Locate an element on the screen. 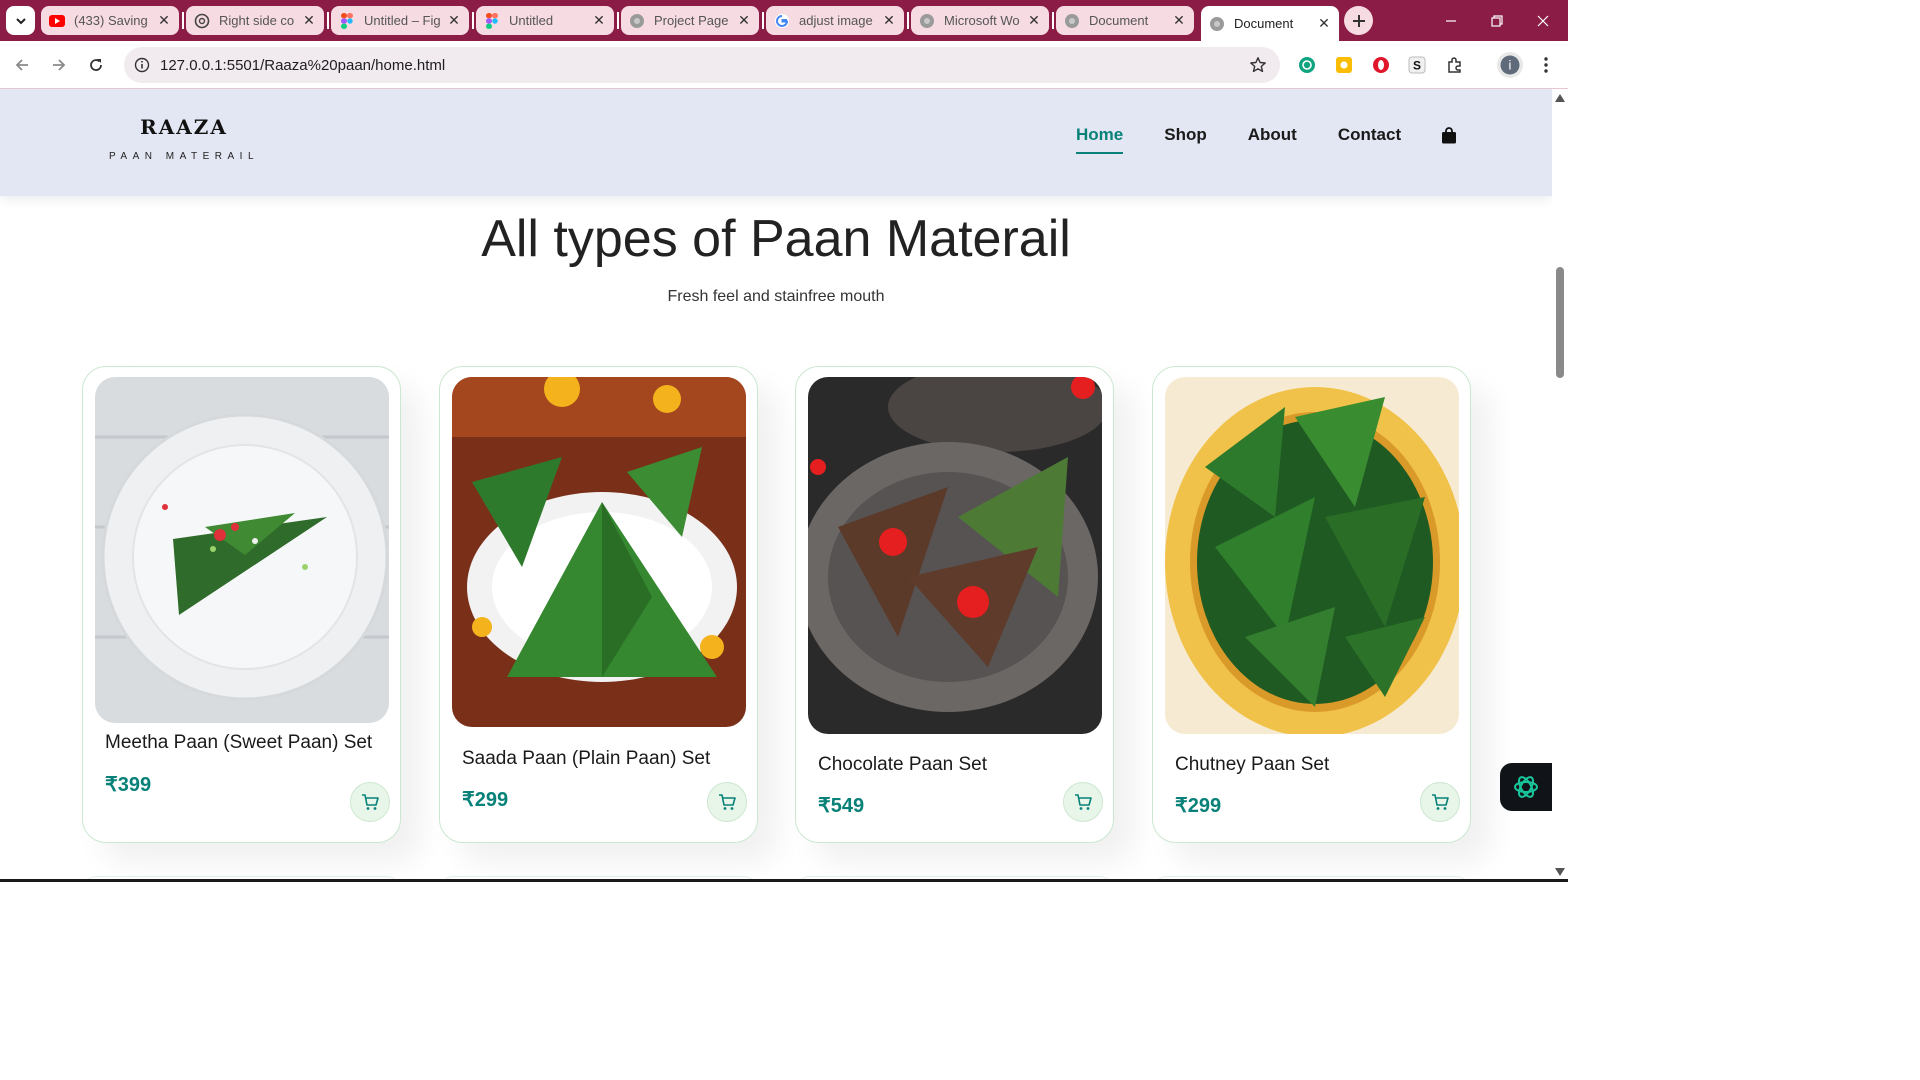 This screenshot has height=1080, width=1920. tab-title: Right side co is located at coordinates (257, 20).